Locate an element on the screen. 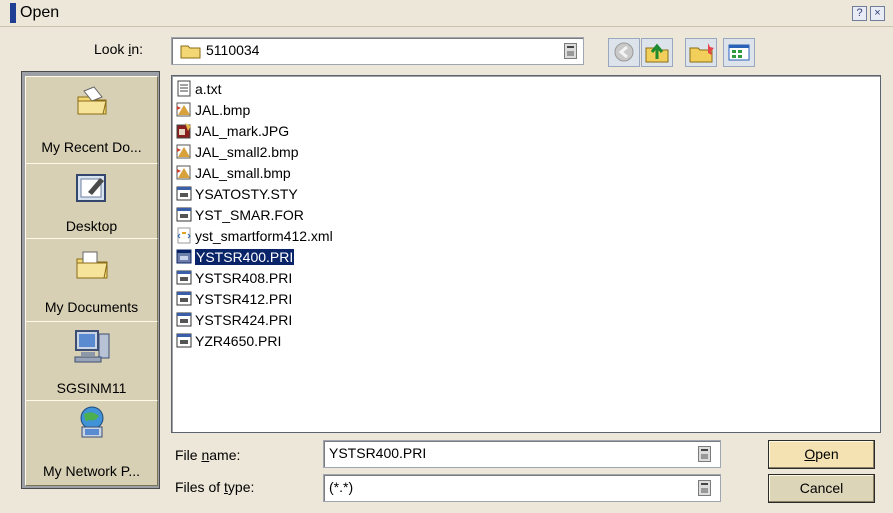 The width and height of the screenshot is (893, 513). file-name-label: File name: is located at coordinates (208, 455).